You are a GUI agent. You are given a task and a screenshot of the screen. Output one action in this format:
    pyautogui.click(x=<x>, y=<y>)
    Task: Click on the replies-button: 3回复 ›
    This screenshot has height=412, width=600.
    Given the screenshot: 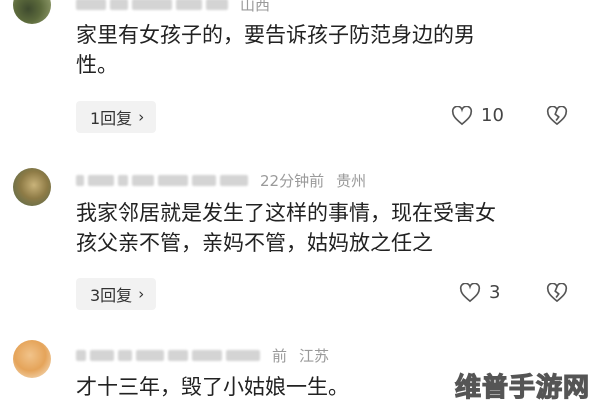 What is the action you would take?
    pyautogui.click(x=116, y=294)
    